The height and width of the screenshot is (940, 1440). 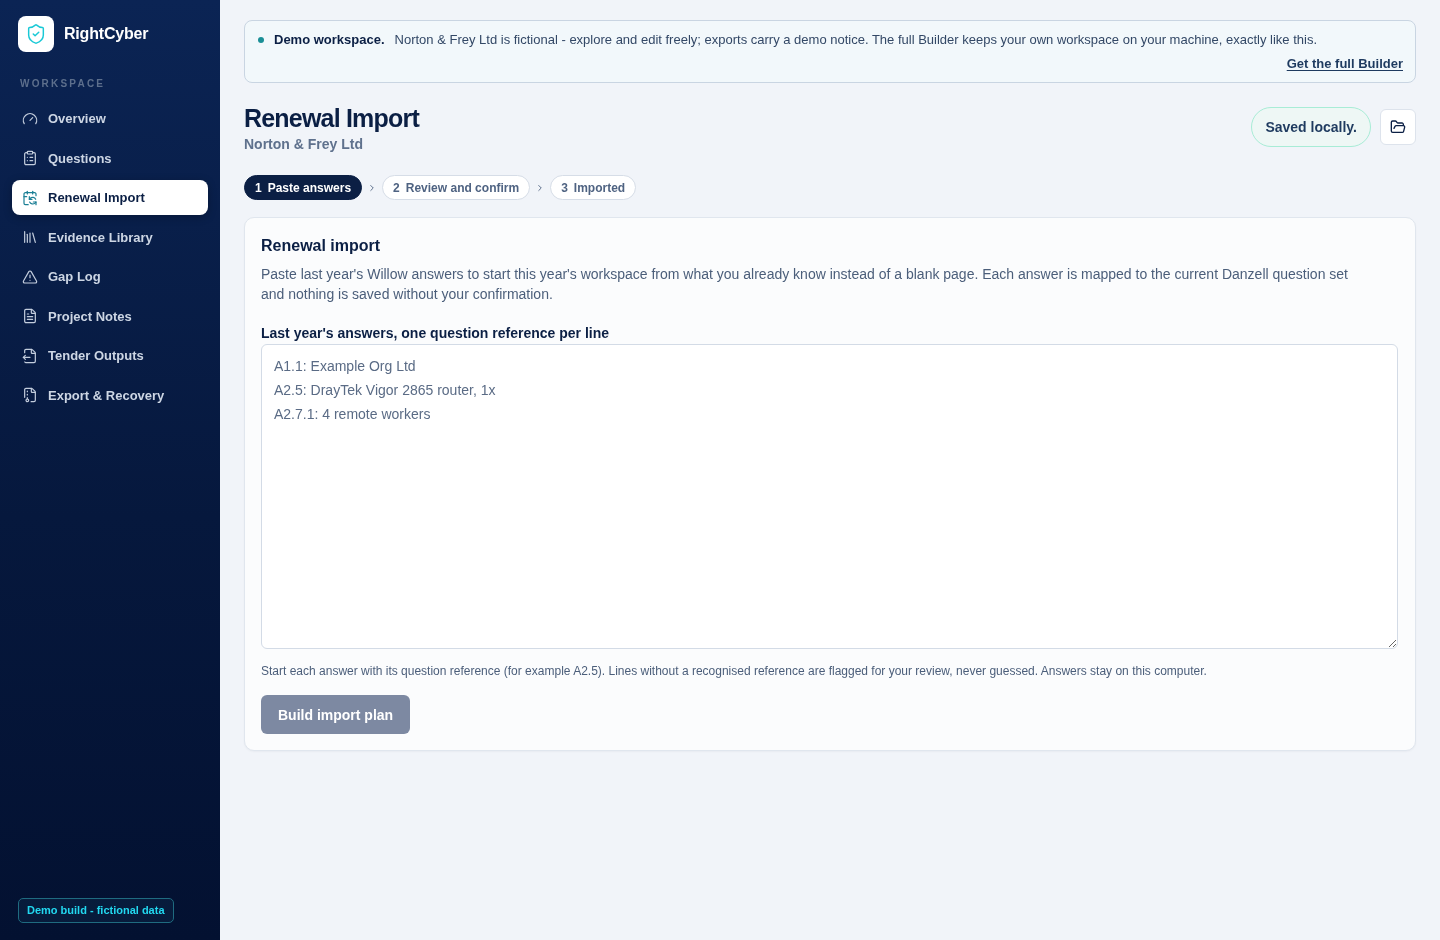 I want to click on open-folder-button, so click(x=1398, y=127).